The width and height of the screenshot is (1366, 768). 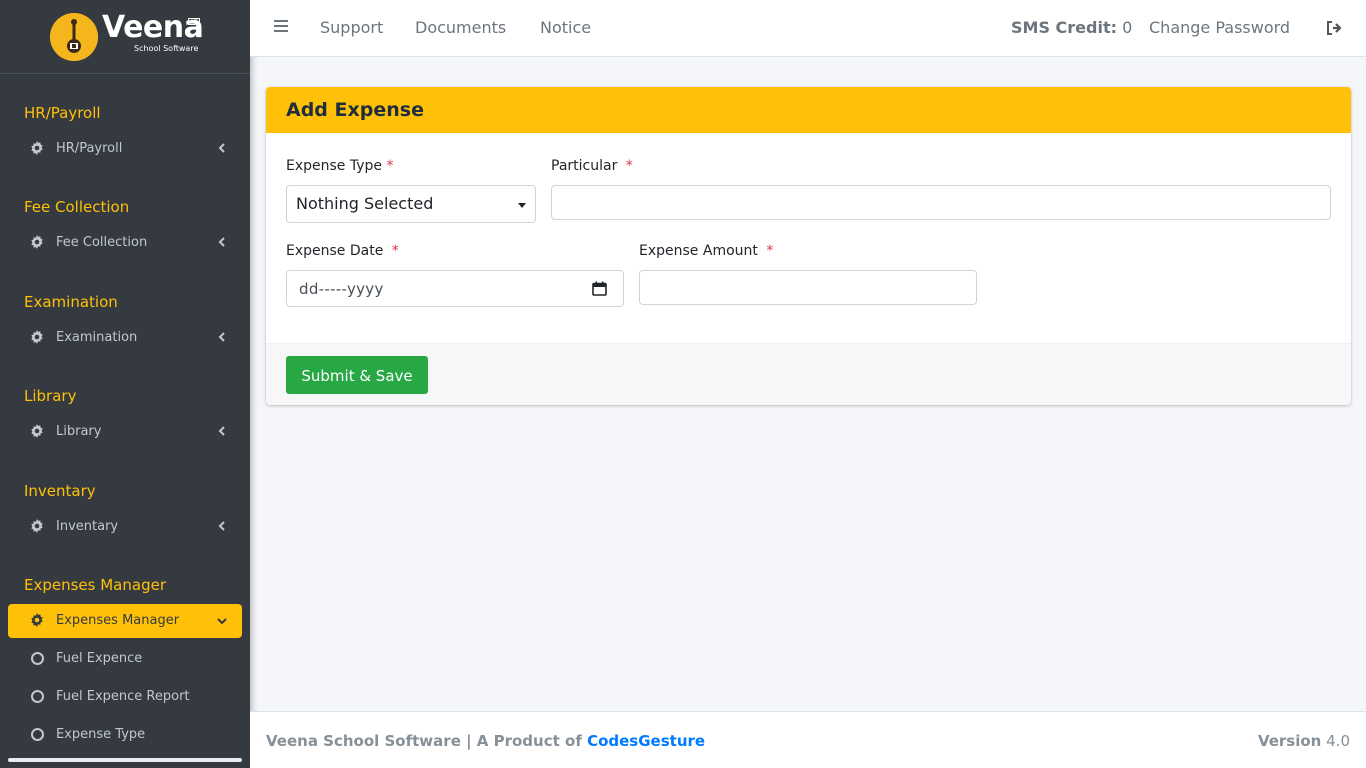 I want to click on sidebar-scrollbar, so click(x=125, y=760).